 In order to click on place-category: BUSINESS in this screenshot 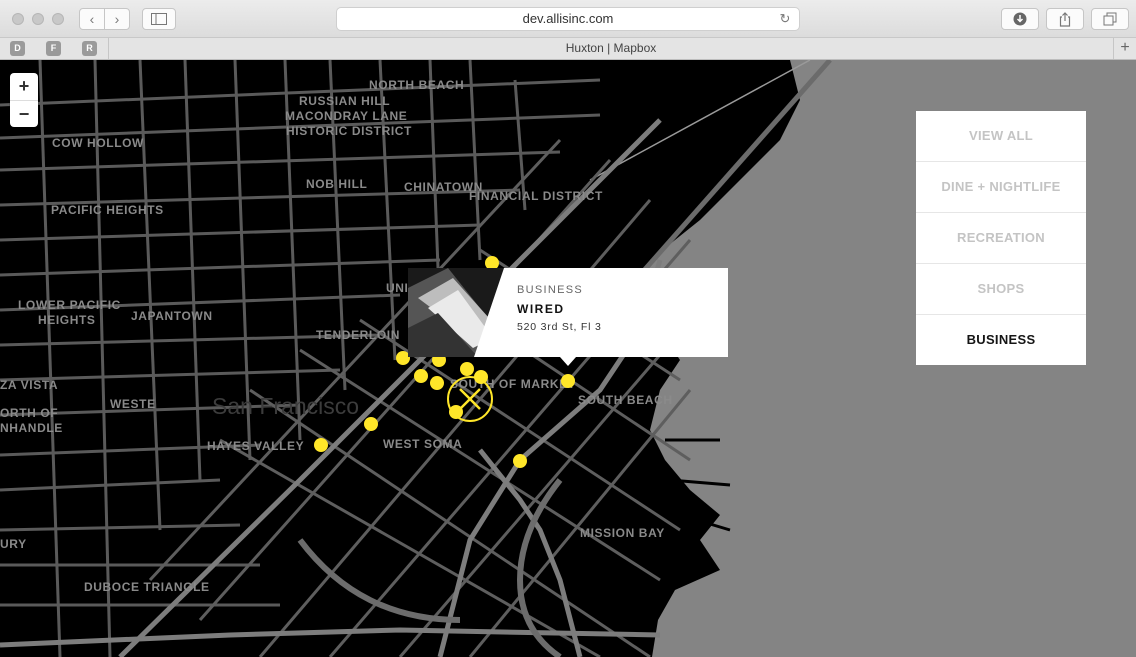, I will do `click(550, 290)`.